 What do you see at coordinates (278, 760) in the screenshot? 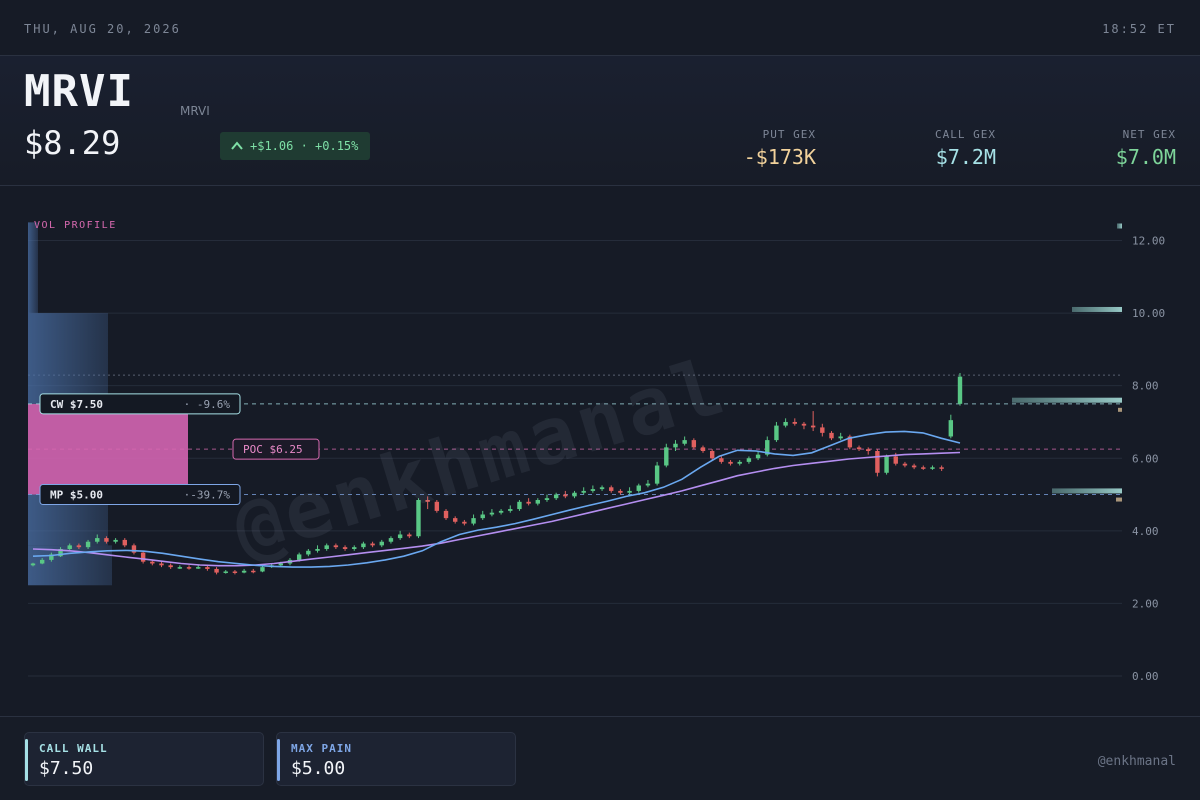
I see `max-pain-accent` at bounding box center [278, 760].